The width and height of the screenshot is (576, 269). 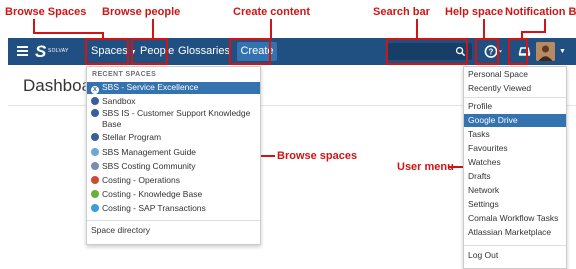 What do you see at coordinates (474, 12) in the screenshot?
I see `annotation-help-space: Help space` at bounding box center [474, 12].